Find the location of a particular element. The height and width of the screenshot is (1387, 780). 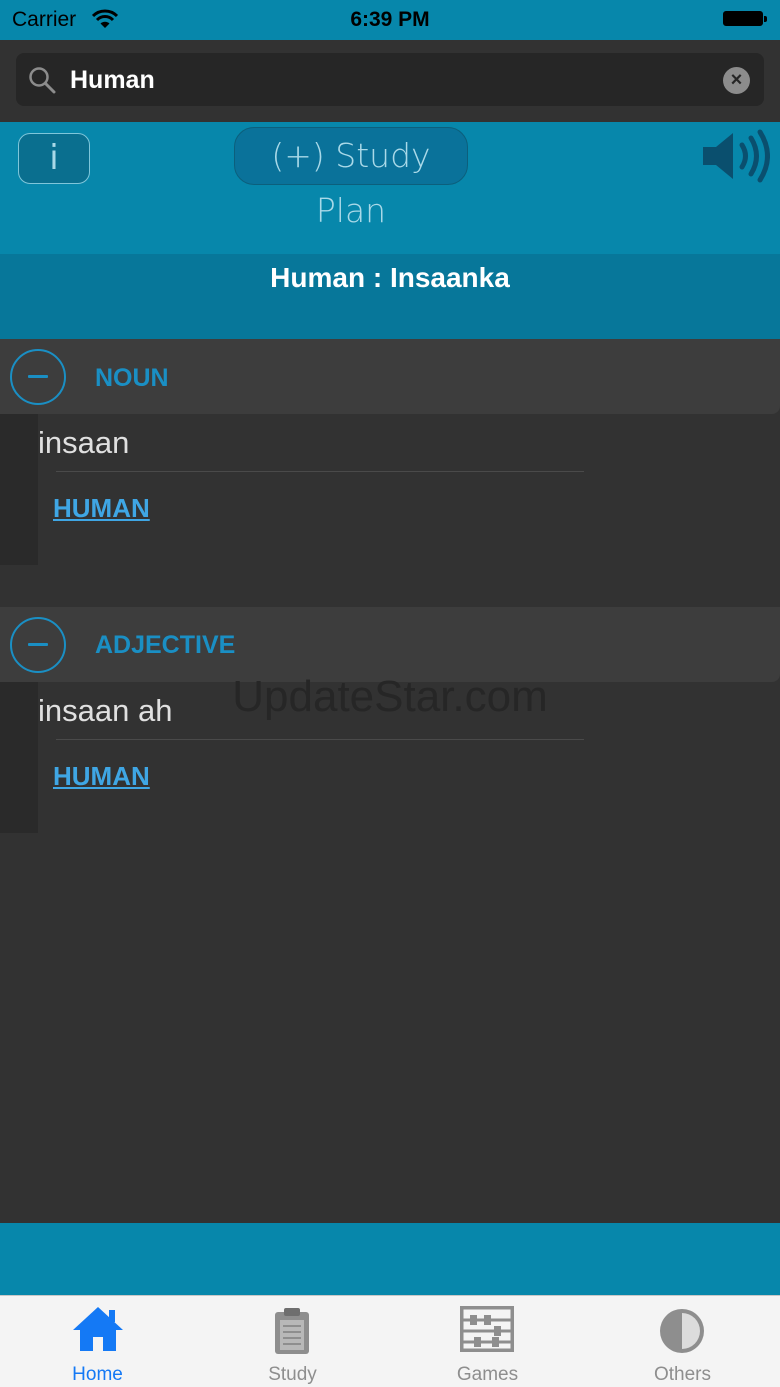

section-title-adjective: ADJECTIVE is located at coordinates (165, 645).